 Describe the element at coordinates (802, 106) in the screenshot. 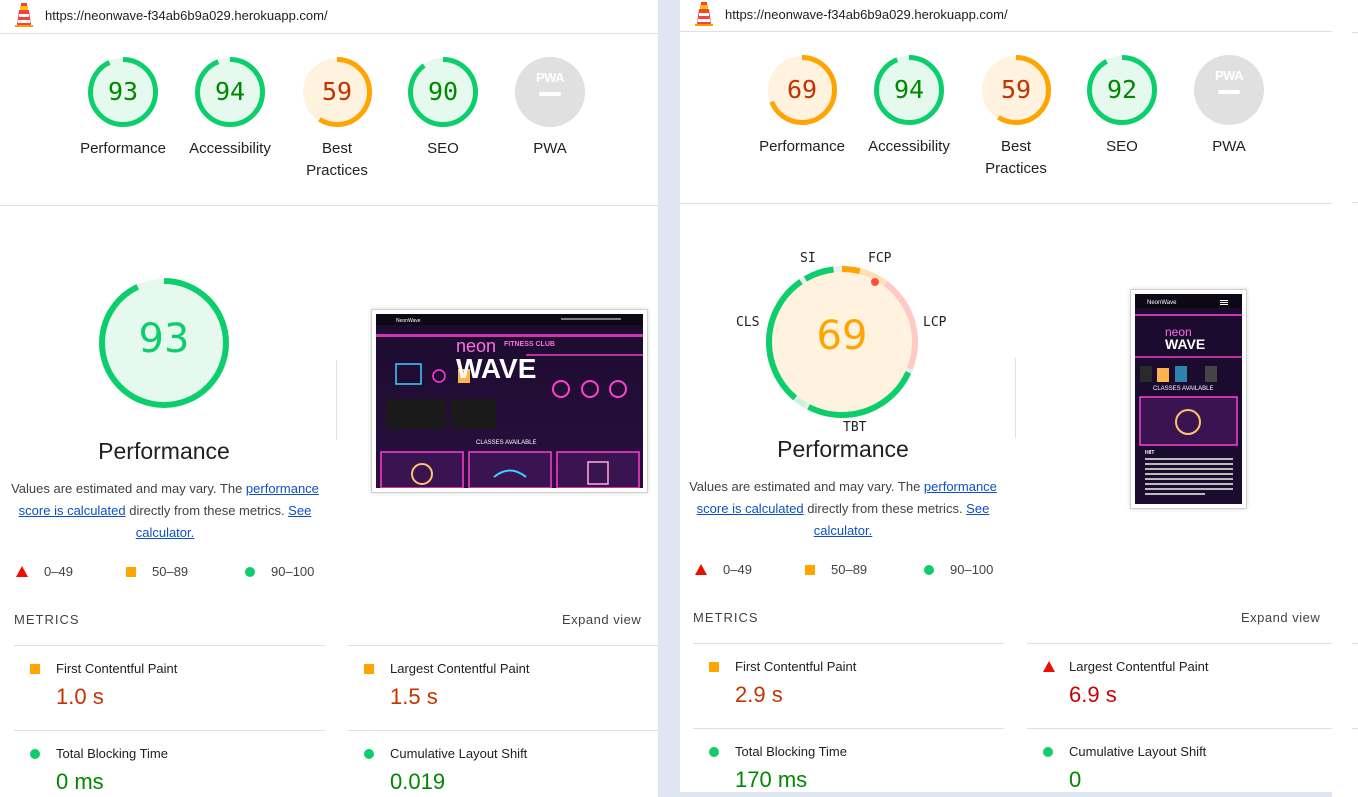

I see `gauge-performance: 69 Performance` at that location.